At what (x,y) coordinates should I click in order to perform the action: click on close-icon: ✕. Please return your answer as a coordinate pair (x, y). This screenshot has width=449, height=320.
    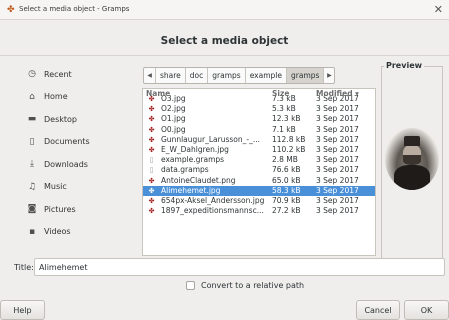
    Looking at the image, I should click on (438, 9).